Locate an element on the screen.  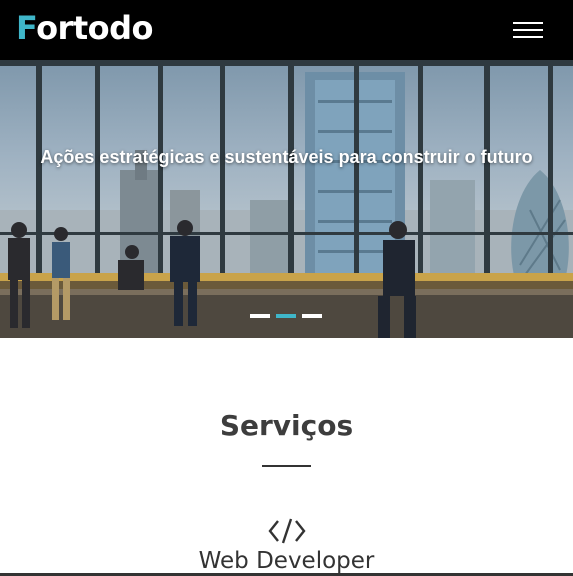
section-divider is located at coordinates (286, 466).